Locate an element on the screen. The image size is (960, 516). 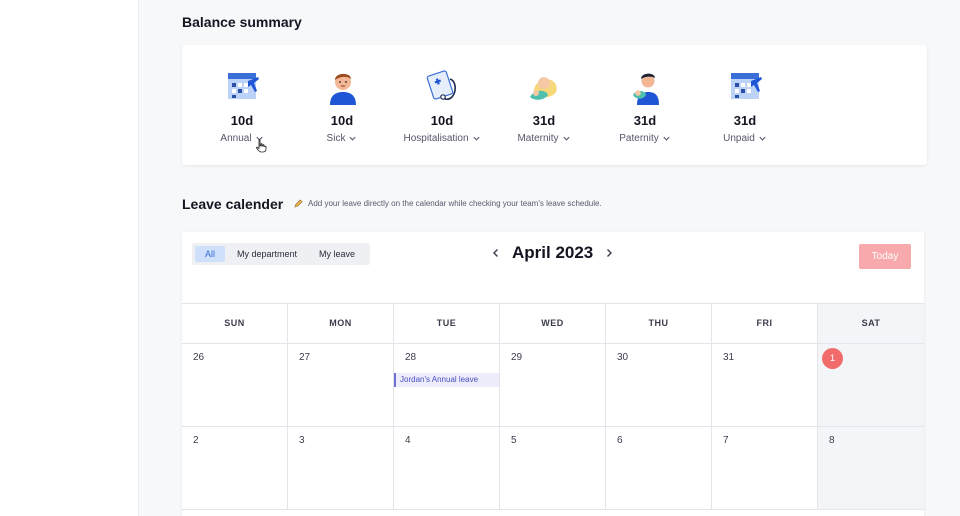
calendar-day-cell-today: 1 is located at coordinates (871, 385).